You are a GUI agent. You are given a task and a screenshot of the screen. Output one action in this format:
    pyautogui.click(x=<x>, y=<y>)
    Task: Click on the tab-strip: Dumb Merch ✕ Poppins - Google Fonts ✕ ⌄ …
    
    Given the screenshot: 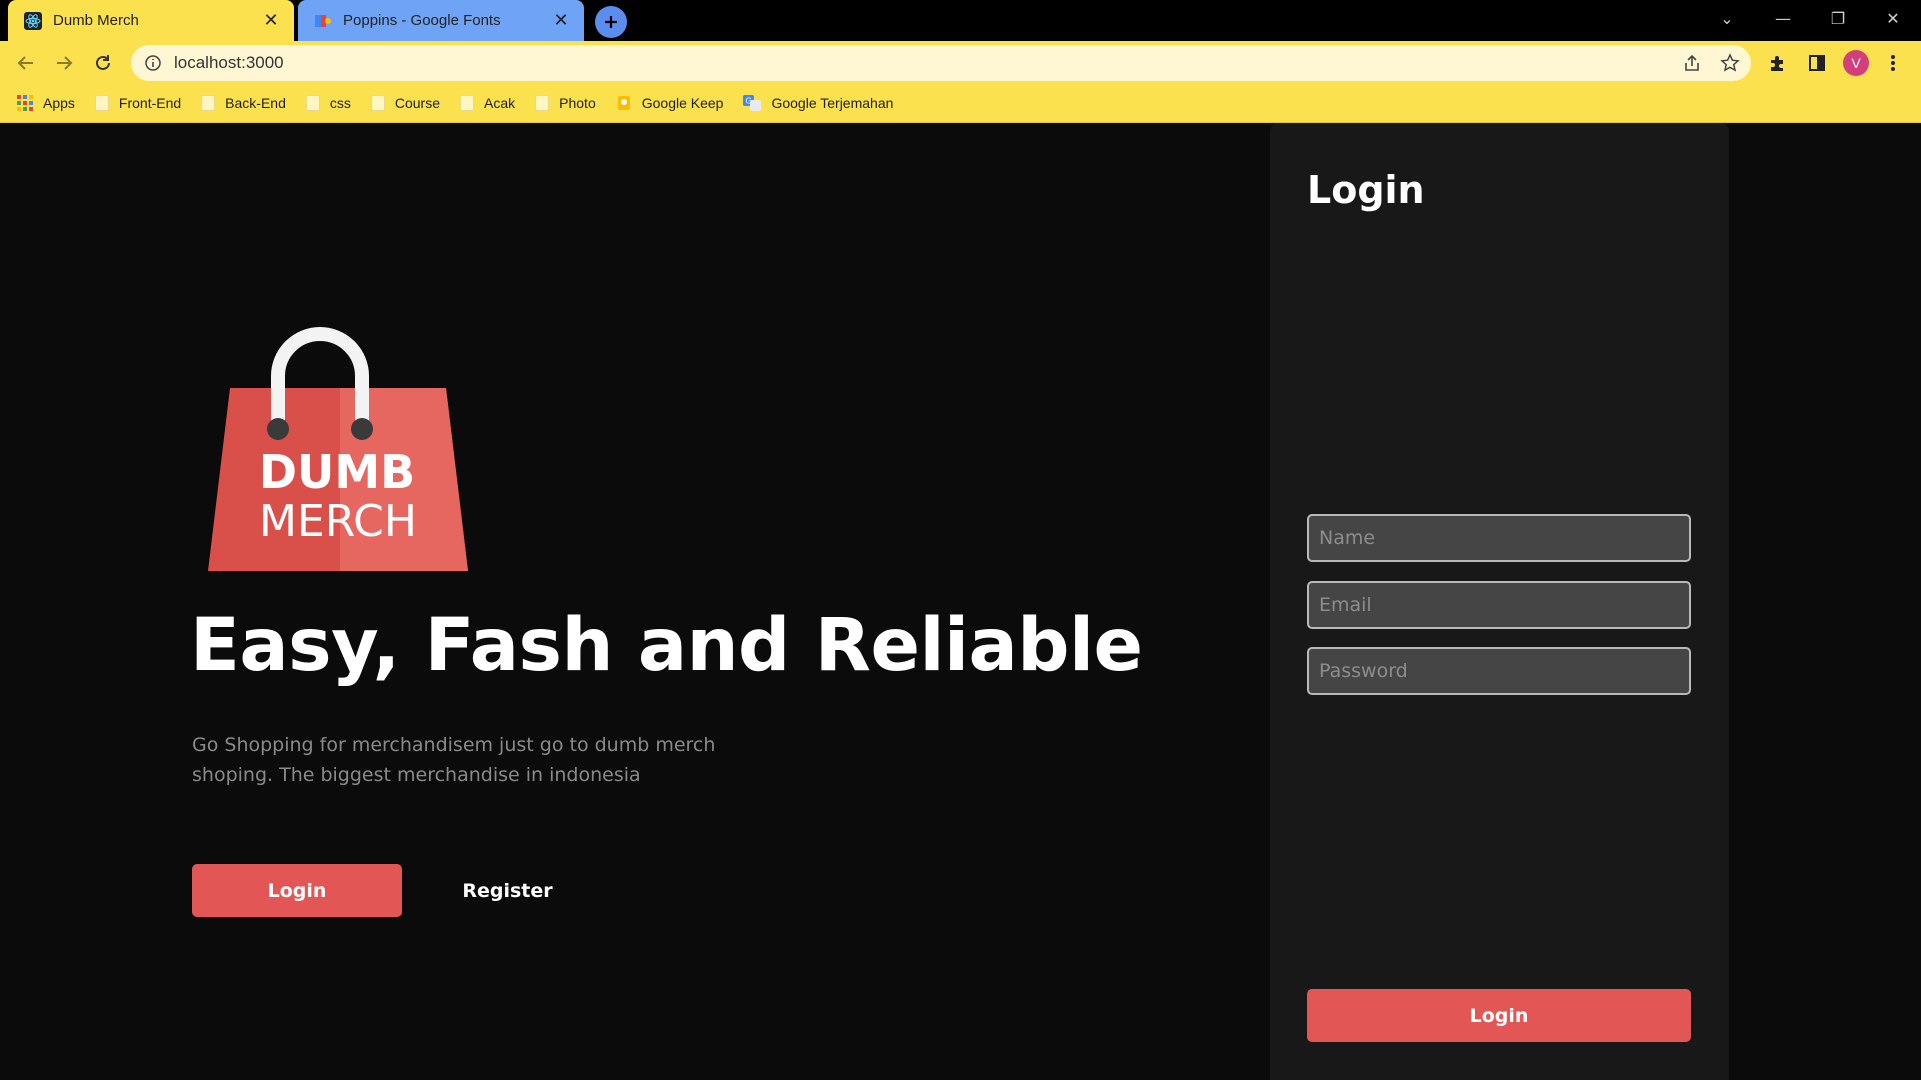 What is the action you would take?
    pyautogui.click(x=960, y=20)
    